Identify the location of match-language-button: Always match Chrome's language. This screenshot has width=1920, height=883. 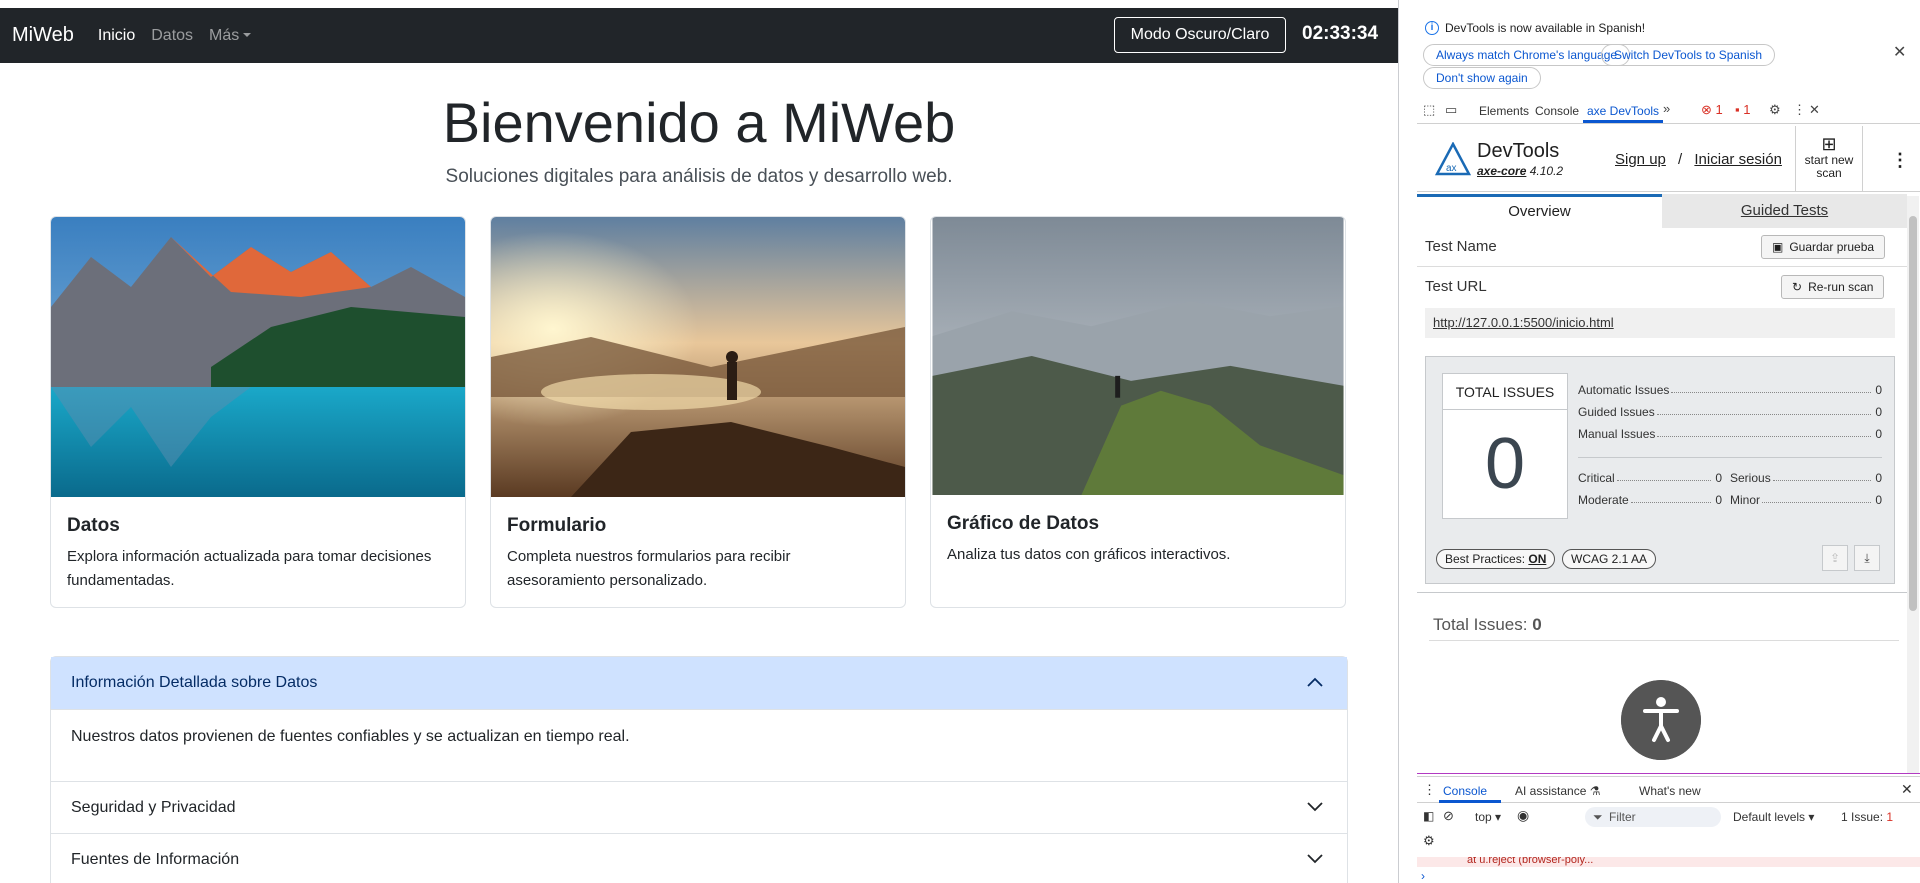
(1527, 55).